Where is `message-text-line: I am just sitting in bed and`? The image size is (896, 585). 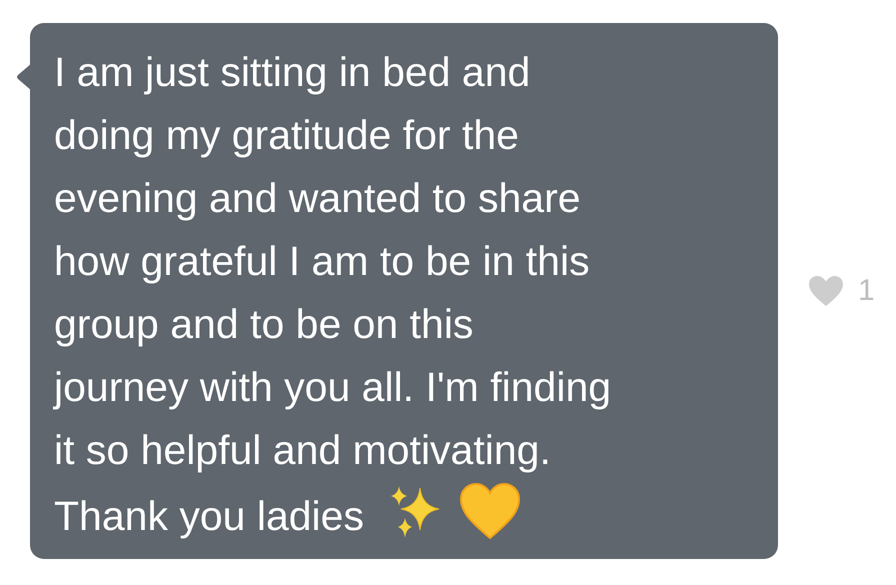 message-text-line: I am just sitting in bed and is located at coordinates (292, 72).